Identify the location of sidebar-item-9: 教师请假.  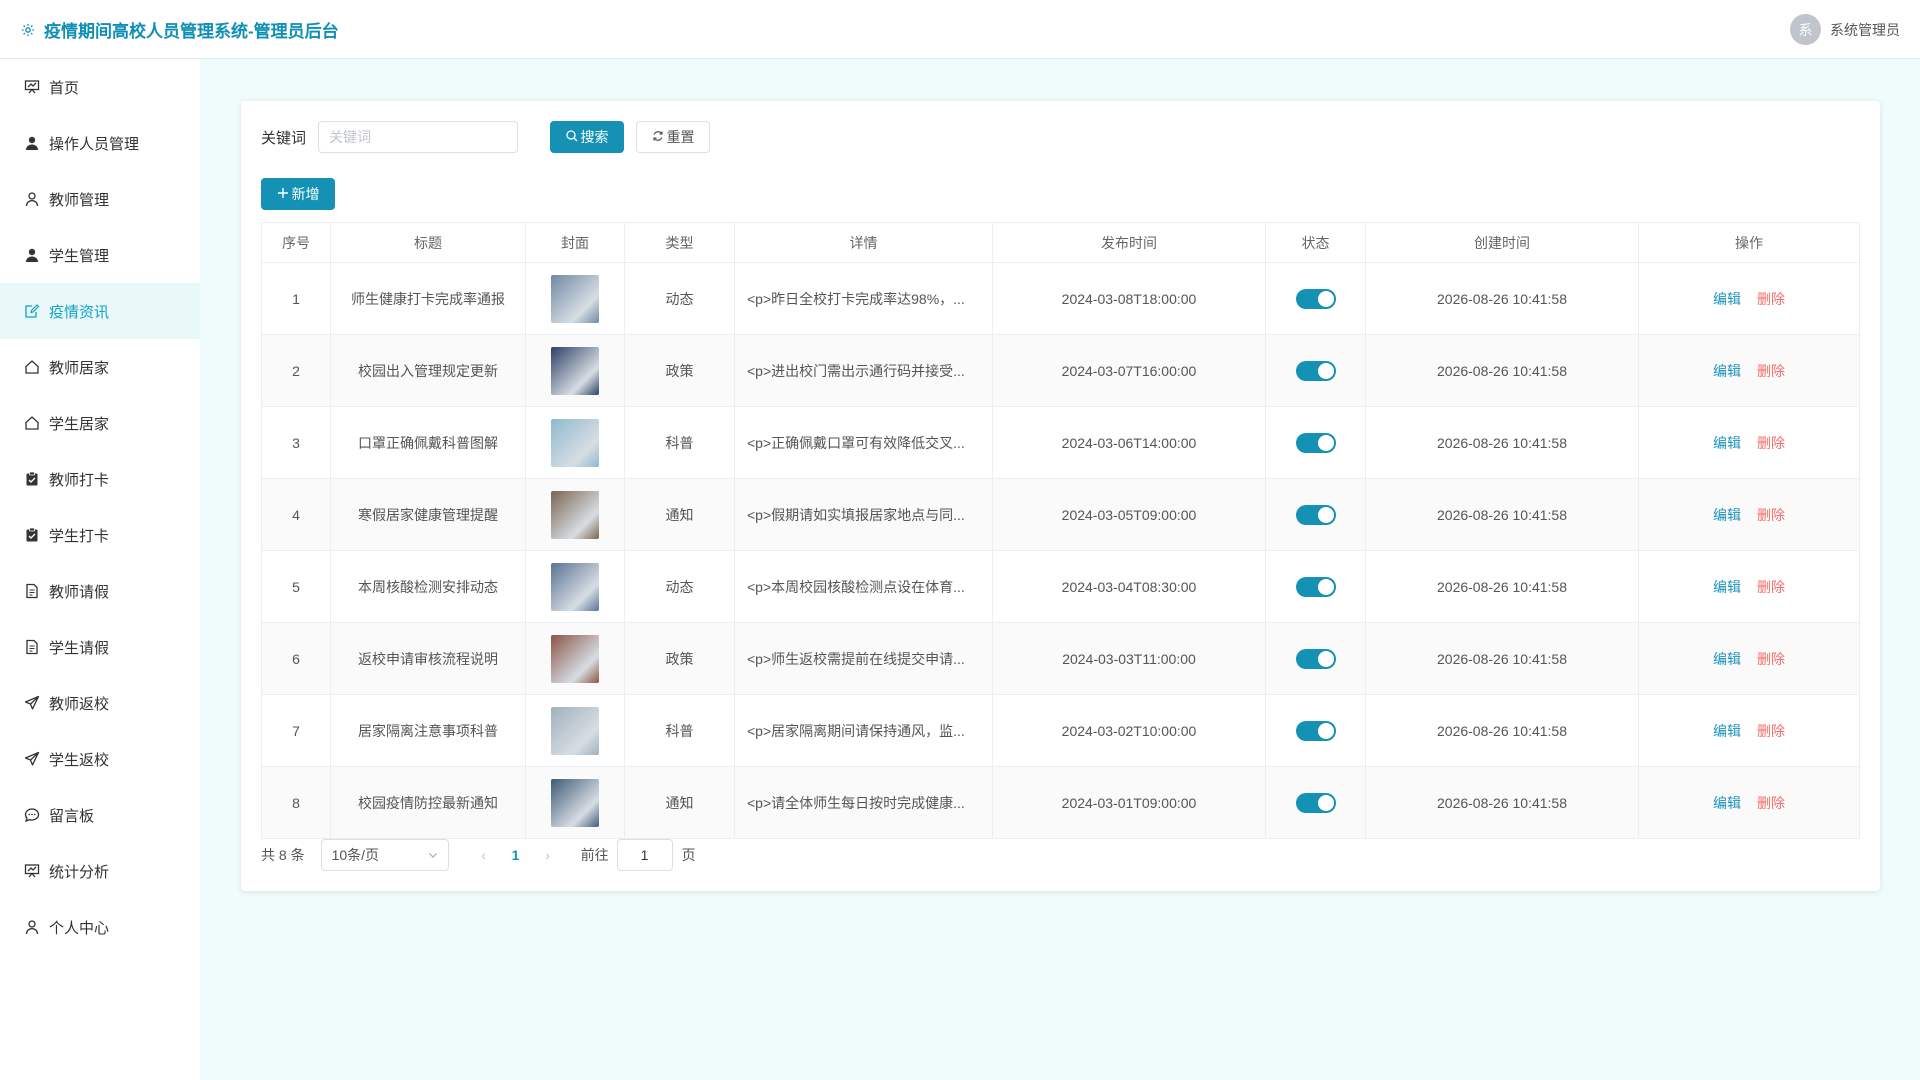
(100, 591).